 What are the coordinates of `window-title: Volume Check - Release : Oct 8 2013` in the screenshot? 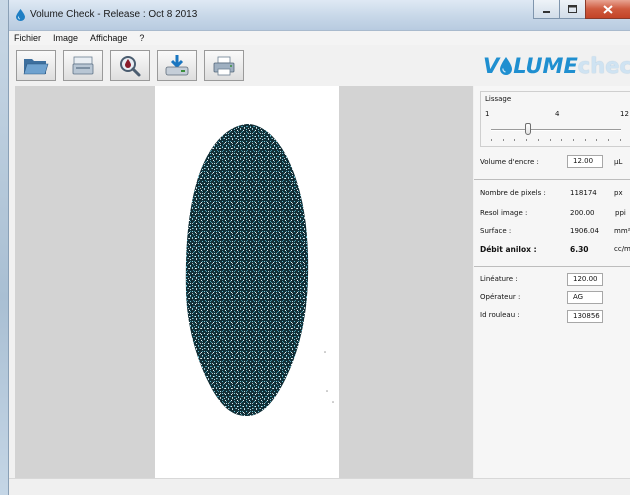 It's located at (114, 14).